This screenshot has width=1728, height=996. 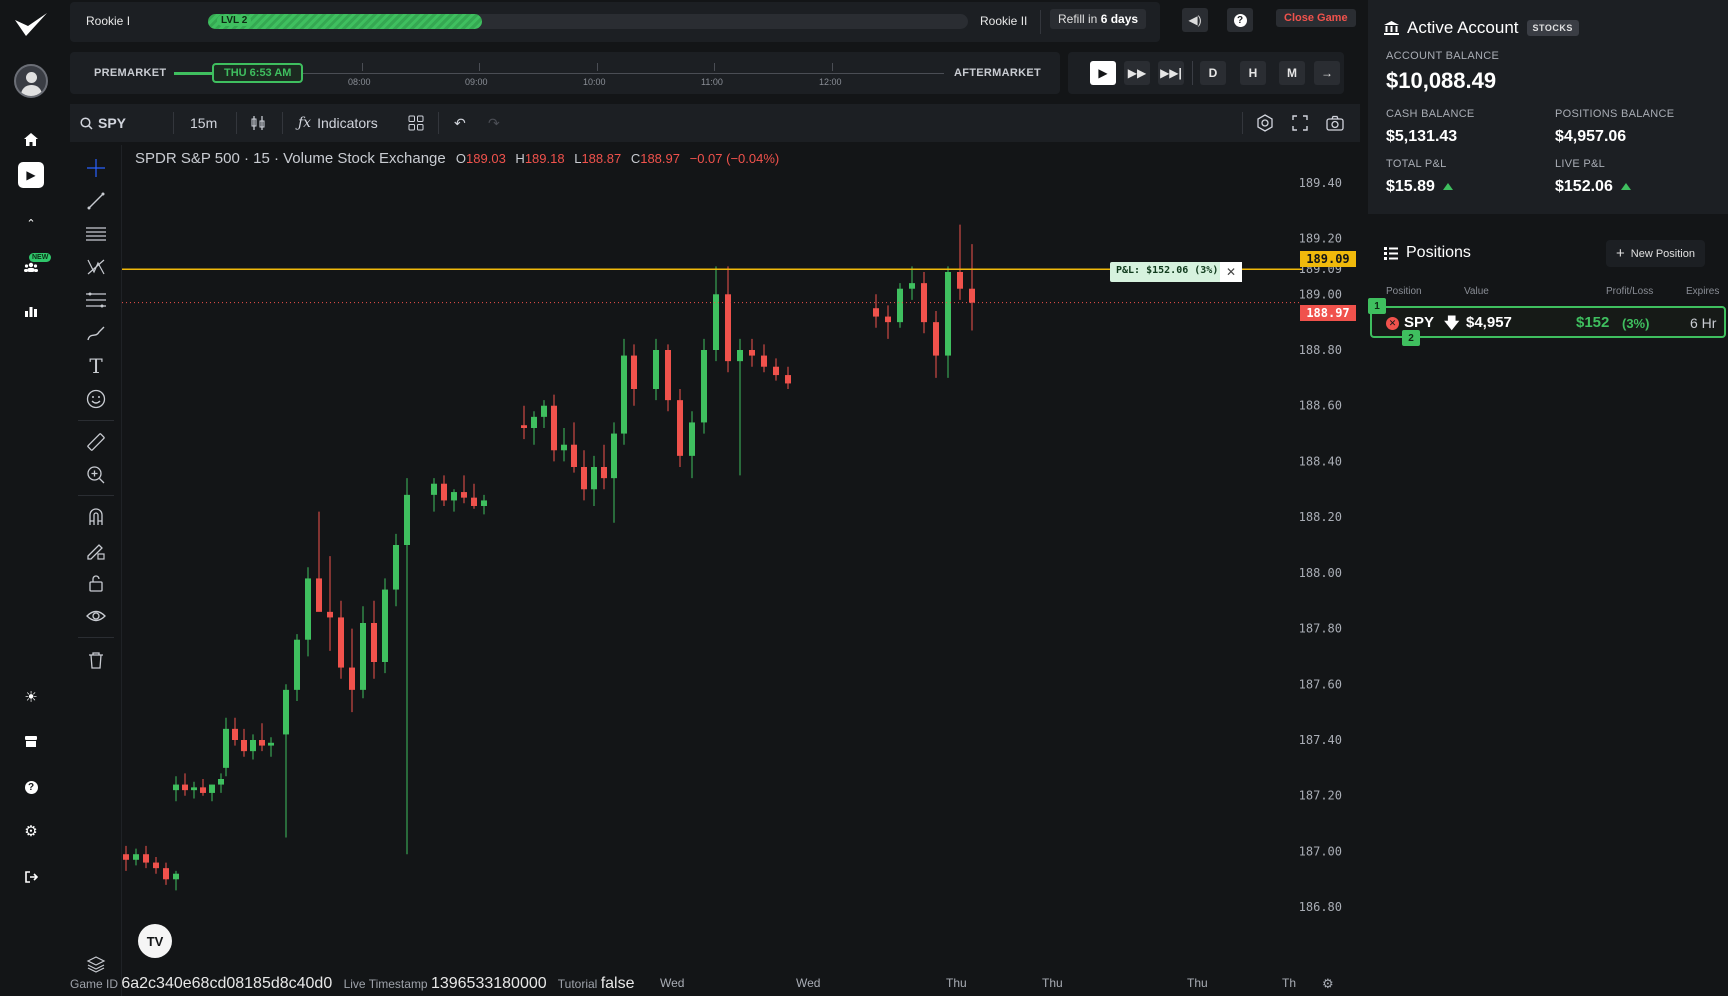 What do you see at coordinates (1195, 20) in the screenshot?
I see `sound-icon: ◀)` at bounding box center [1195, 20].